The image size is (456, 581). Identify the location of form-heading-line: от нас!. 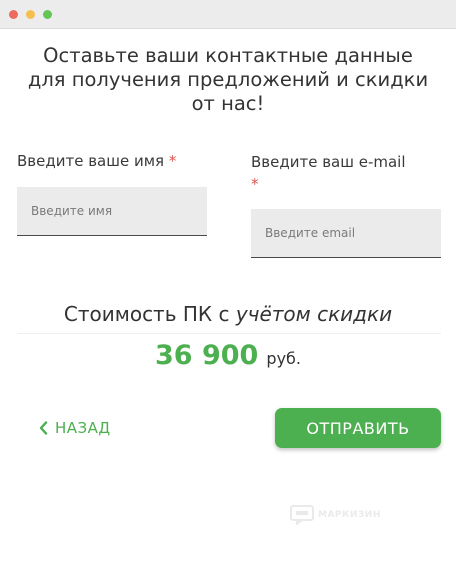
(228, 103).